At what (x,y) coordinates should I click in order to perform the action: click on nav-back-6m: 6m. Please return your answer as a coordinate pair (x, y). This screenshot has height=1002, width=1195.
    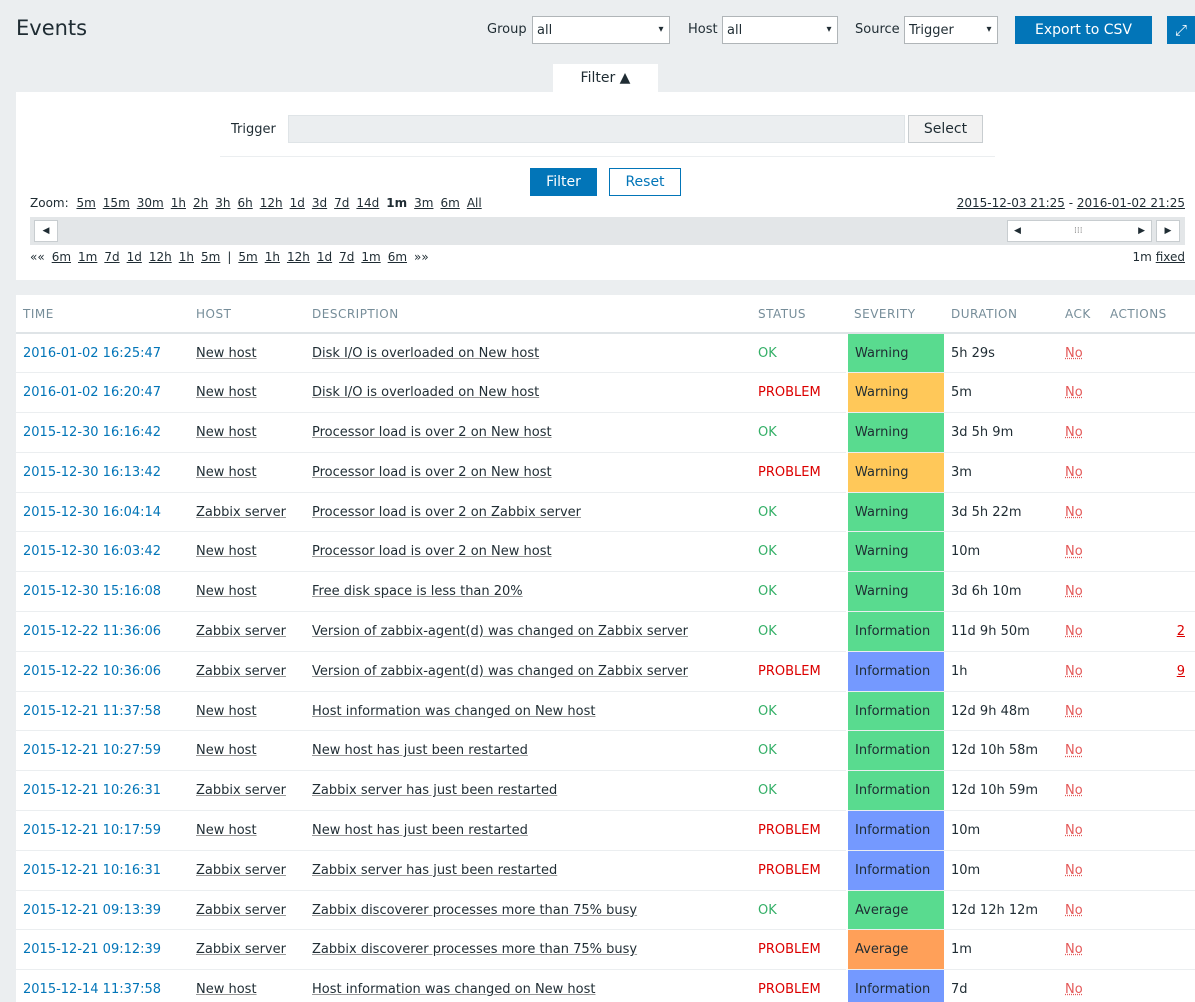
    Looking at the image, I should click on (61, 257).